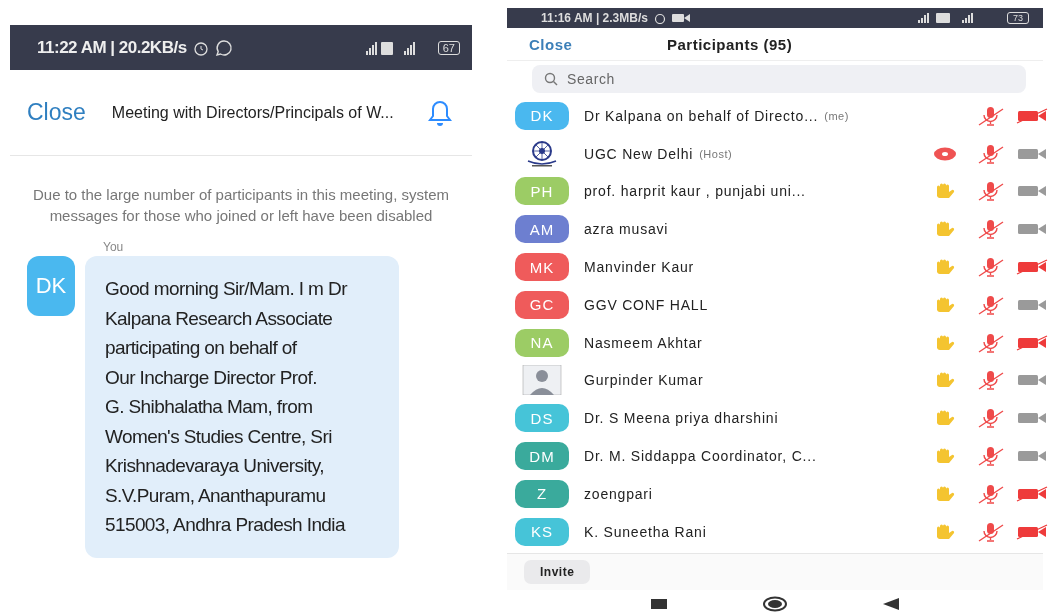  Describe the element at coordinates (542, 418) in the screenshot. I see `avatar: DS` at that location.